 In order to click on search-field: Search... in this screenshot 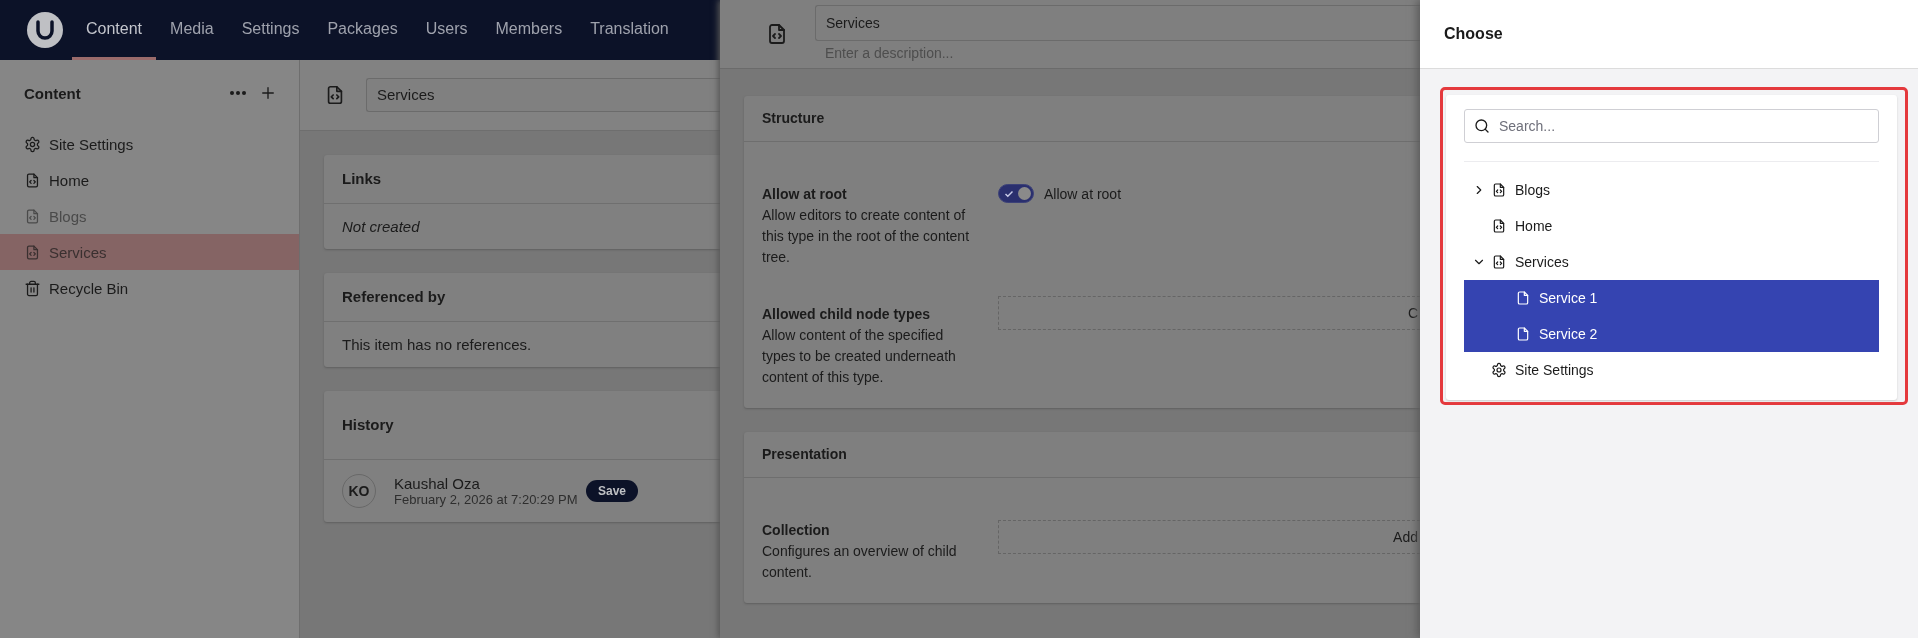, I will do `click(1671, 126)`.